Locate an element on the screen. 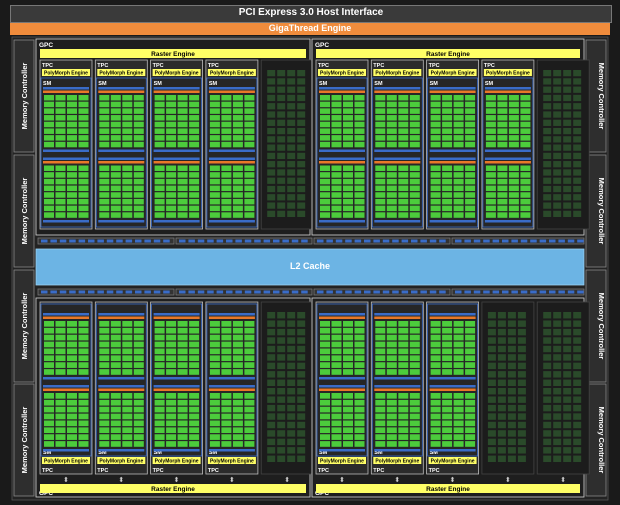 This screenshot has width=620, height=505. gpc-2-tpc-4-polymorph is located at coordinates (507, 72).